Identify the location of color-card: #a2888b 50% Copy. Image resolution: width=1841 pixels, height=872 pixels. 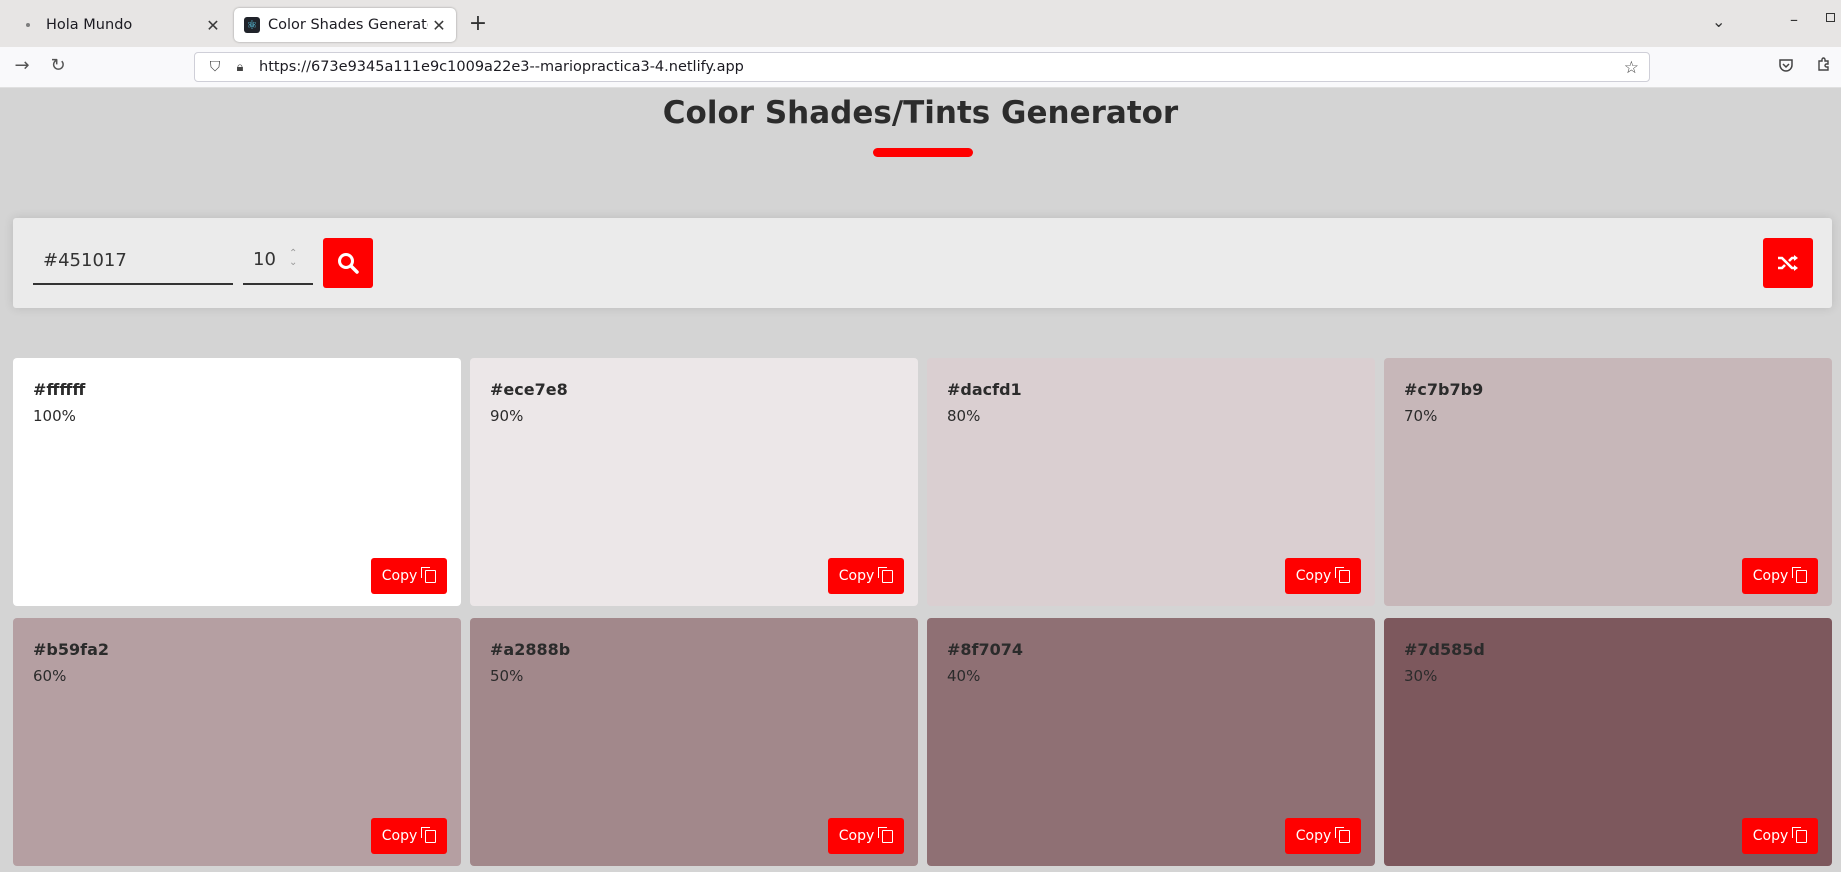
(694, 742).